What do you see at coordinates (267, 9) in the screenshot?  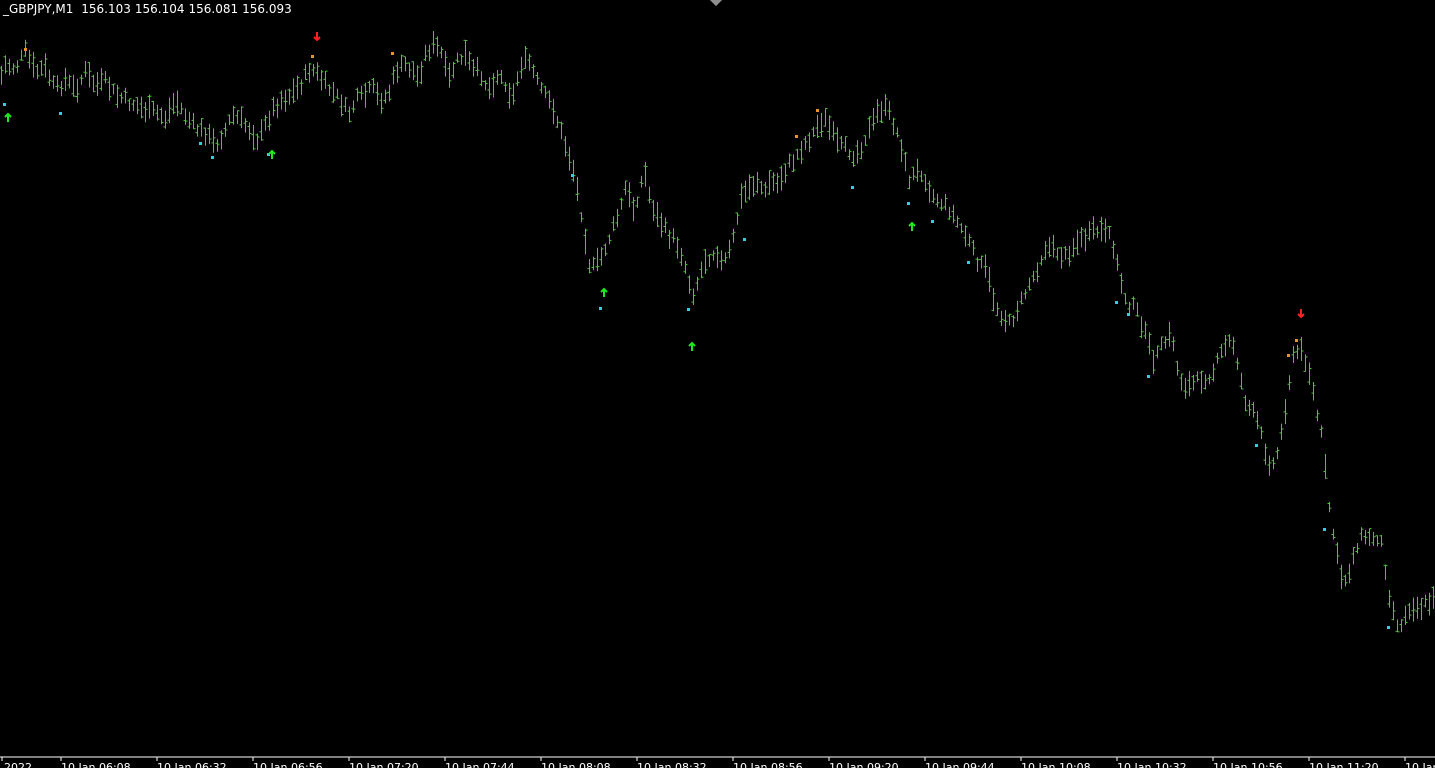 I see `ohlc-close: 156.093` at bounding box center [267, 9].